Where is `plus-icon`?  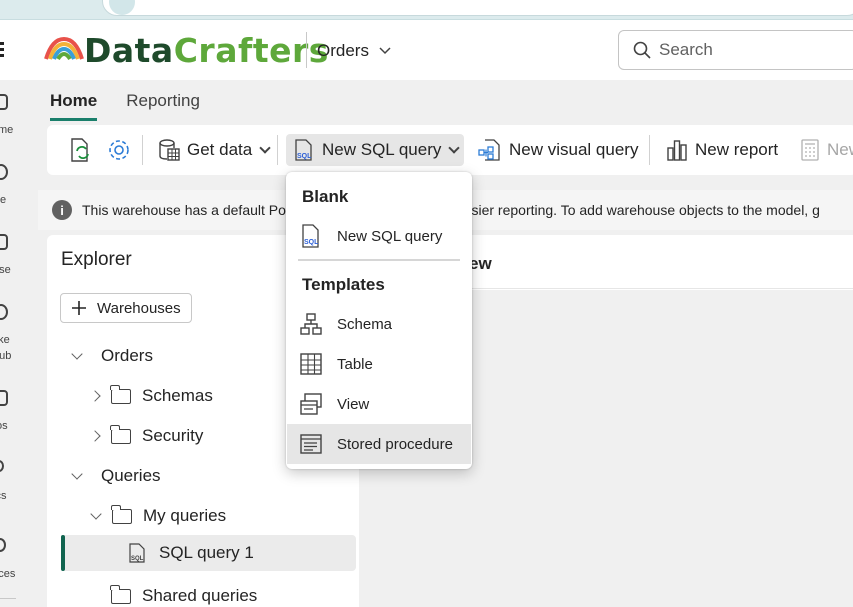 plus-icon is located at coordinates (79, 308).